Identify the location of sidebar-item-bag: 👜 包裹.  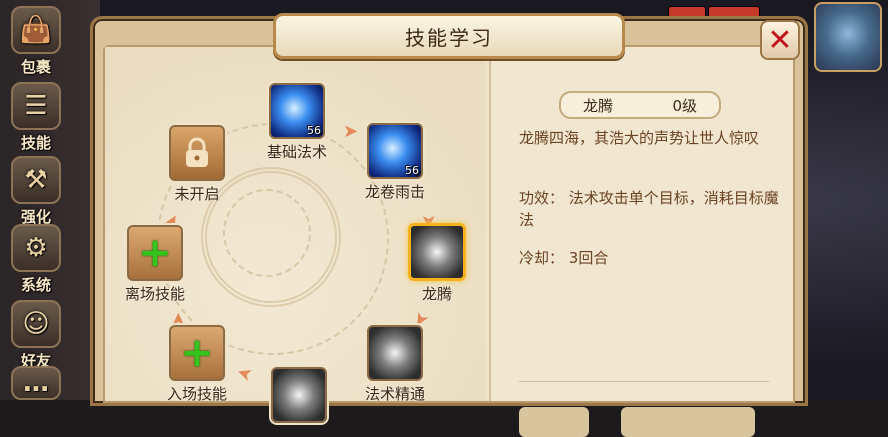
(36, 41).